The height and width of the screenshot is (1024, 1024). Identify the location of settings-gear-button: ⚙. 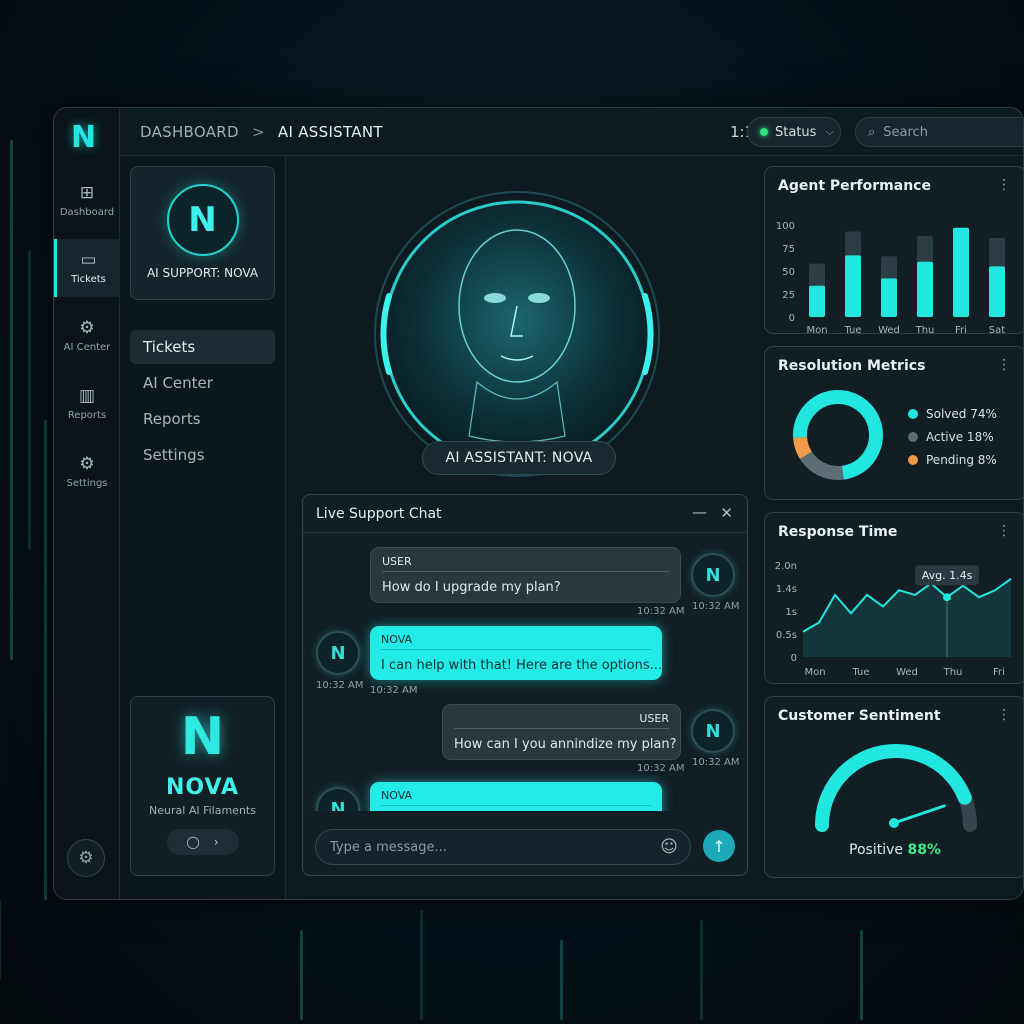
(86, 858).